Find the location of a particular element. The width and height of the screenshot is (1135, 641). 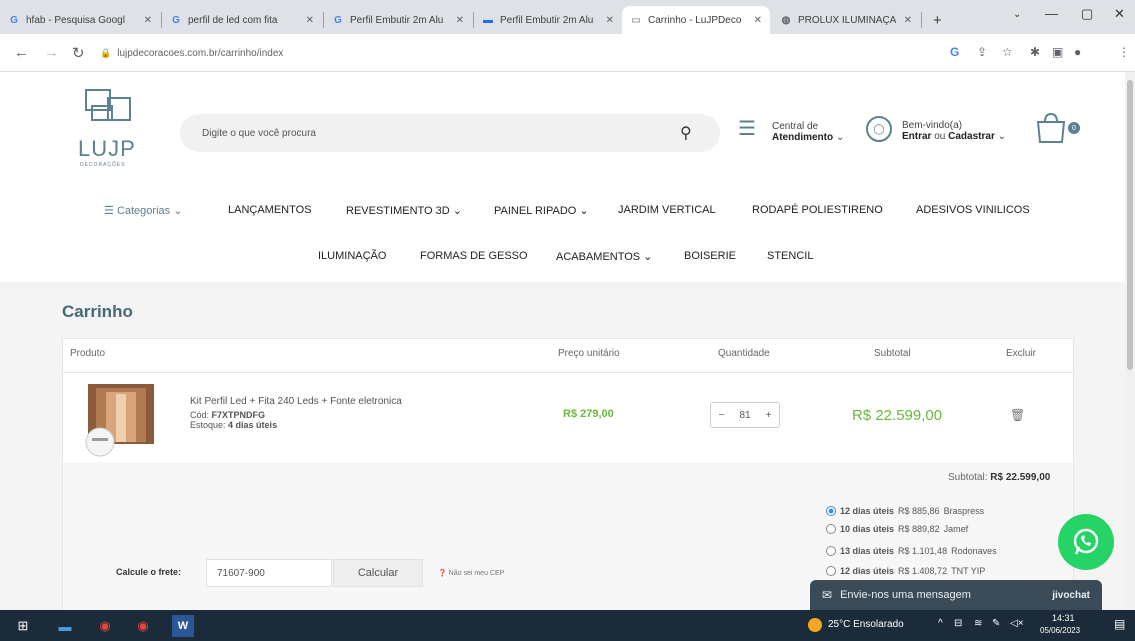

tab-title: perfil de led com fita is located at coordinates (233, 20).